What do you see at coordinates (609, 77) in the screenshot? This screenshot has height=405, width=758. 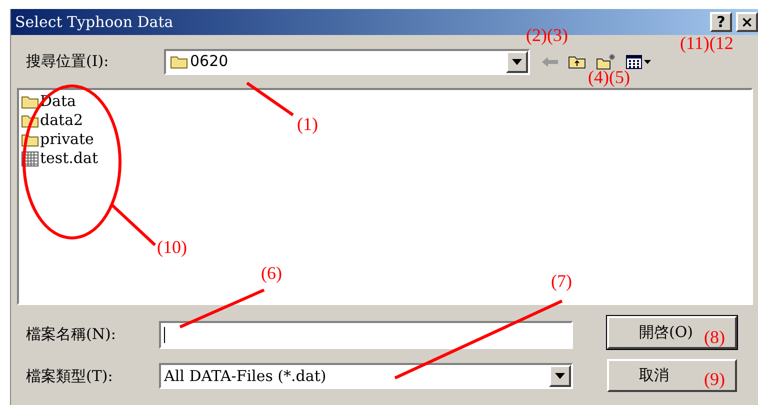 I see `annotation-label: (4)(5)` at bounding box center [609, 77].